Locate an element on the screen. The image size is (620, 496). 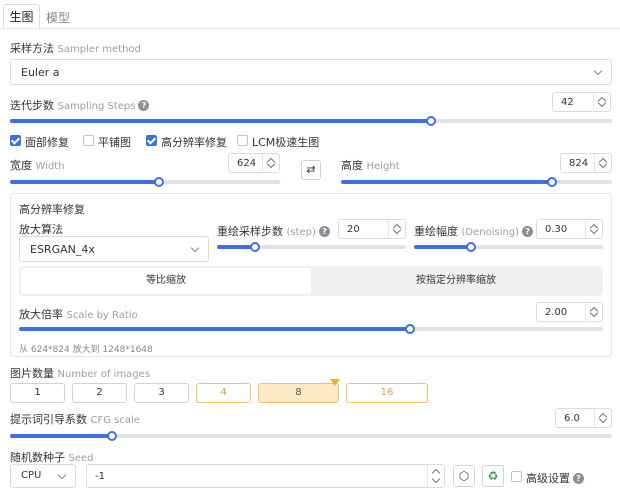
image-count-2: 2 is located at coordinates (99, 393).